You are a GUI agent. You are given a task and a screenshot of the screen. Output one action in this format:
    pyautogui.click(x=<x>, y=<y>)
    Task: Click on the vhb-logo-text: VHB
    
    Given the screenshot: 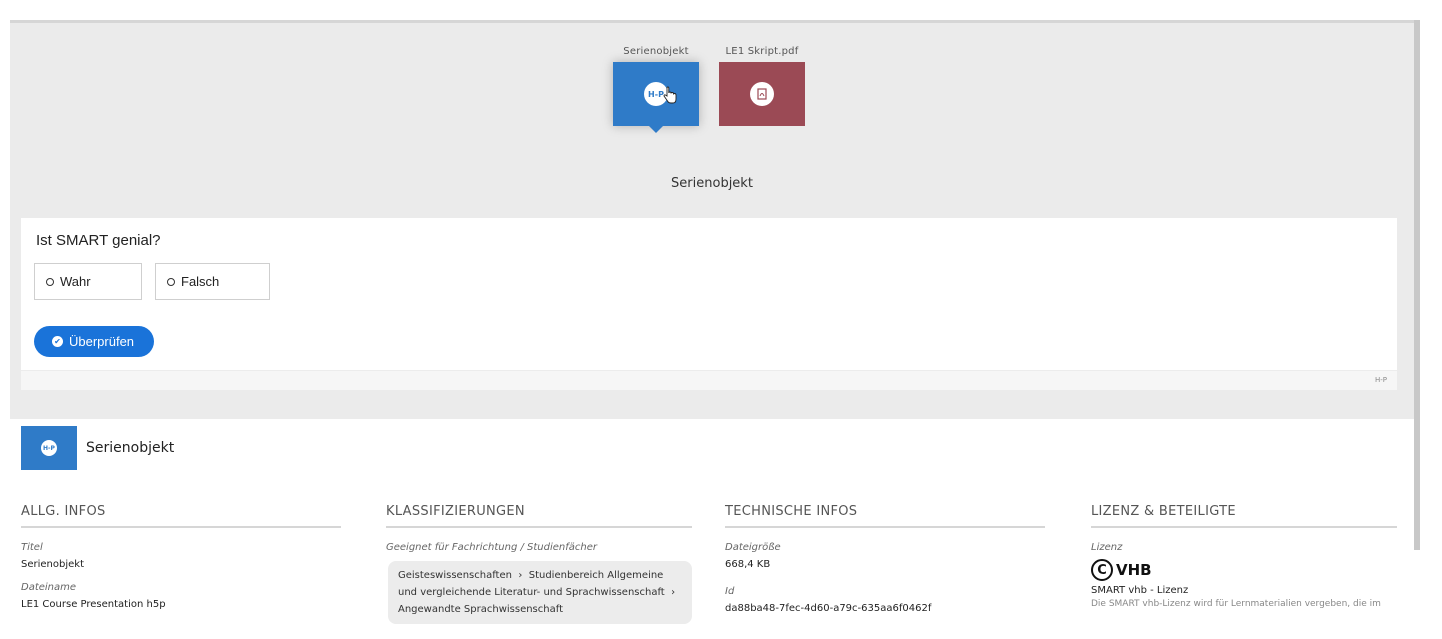 What is the action you would take?
    pyautogui.click(x=1134, y=570)
    